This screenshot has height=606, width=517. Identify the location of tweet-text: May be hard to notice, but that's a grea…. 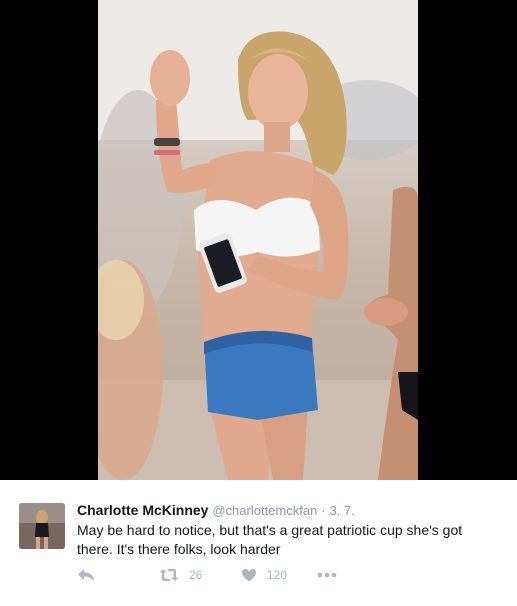
(270, 539).